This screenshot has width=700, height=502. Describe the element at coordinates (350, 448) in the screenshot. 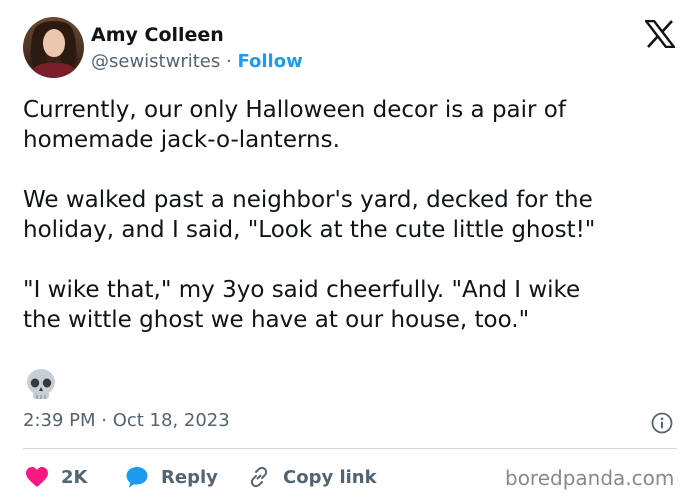

I see `divider` at that location.